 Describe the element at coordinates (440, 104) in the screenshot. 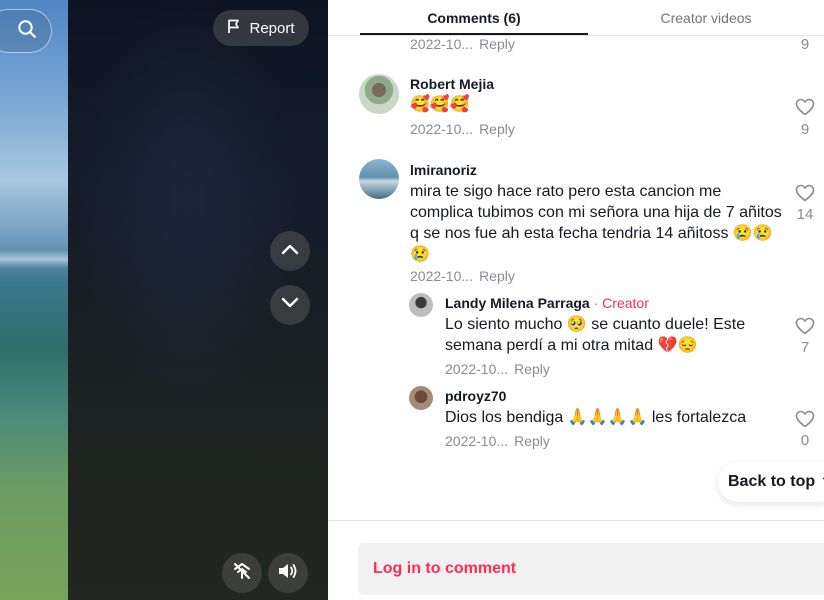

I see `comment-text: 🥰🥰🥰` at that location.